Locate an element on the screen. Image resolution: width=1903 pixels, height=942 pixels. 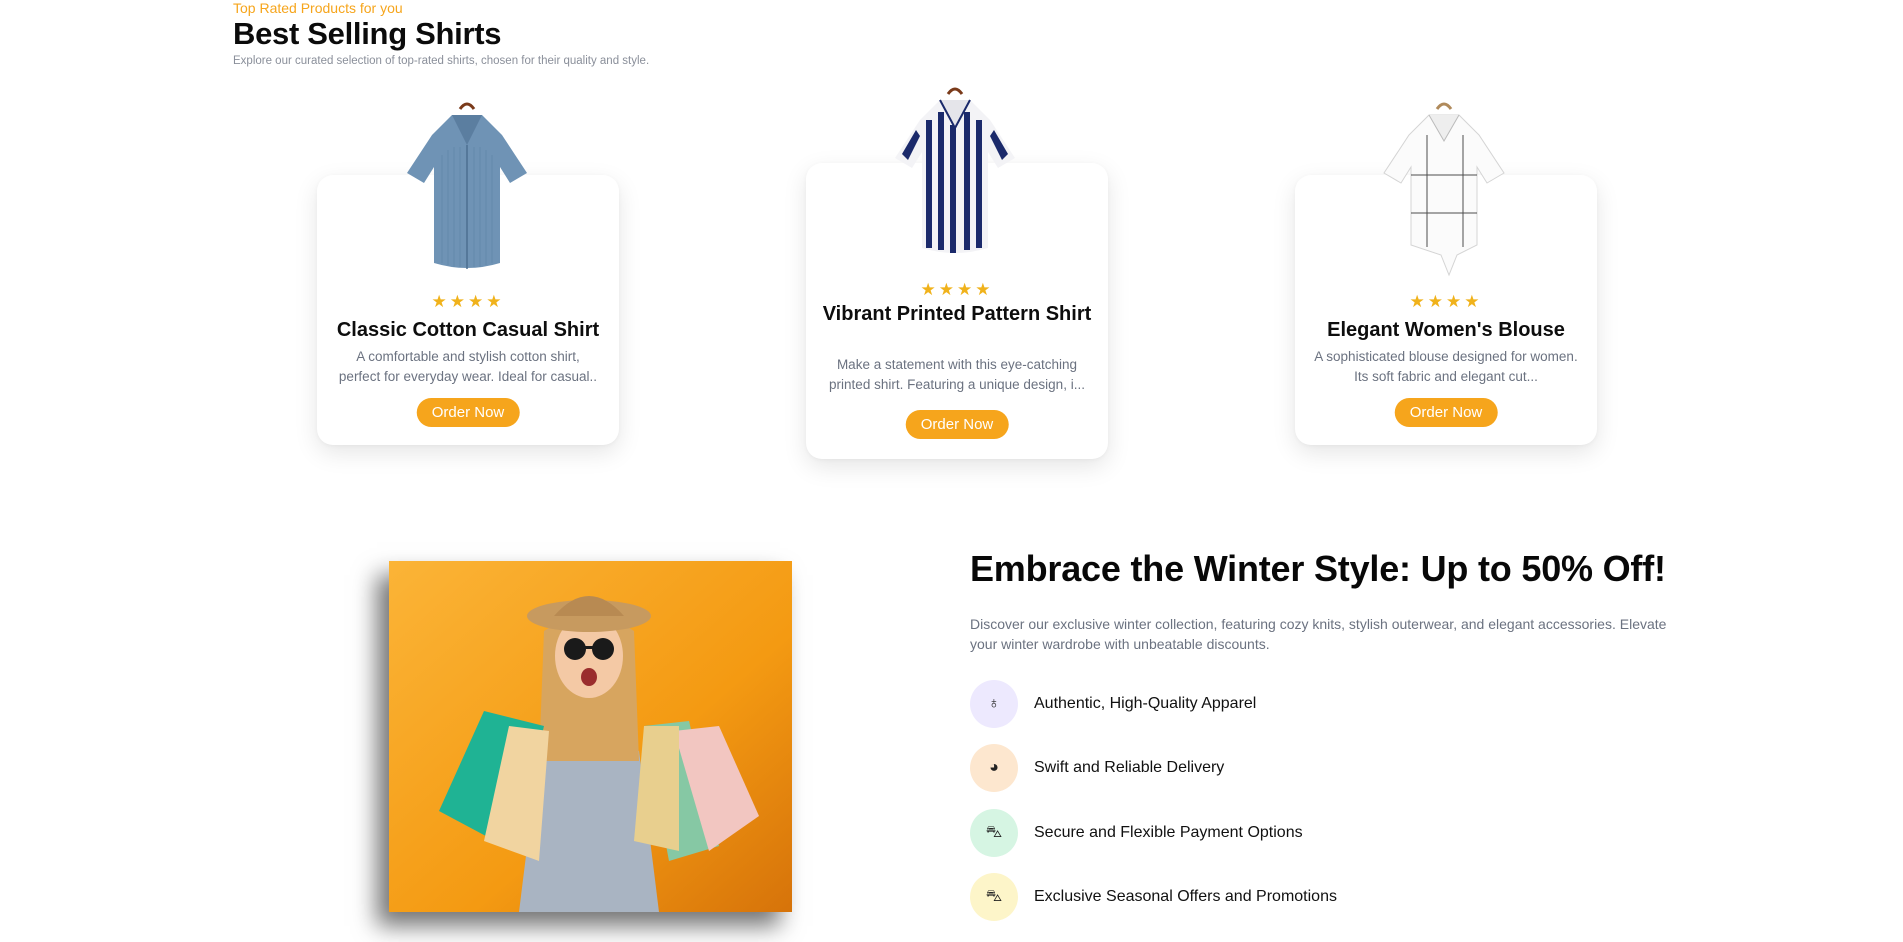
product-title: Elegant Women's Blouse is located at coordinates (1446, 330).